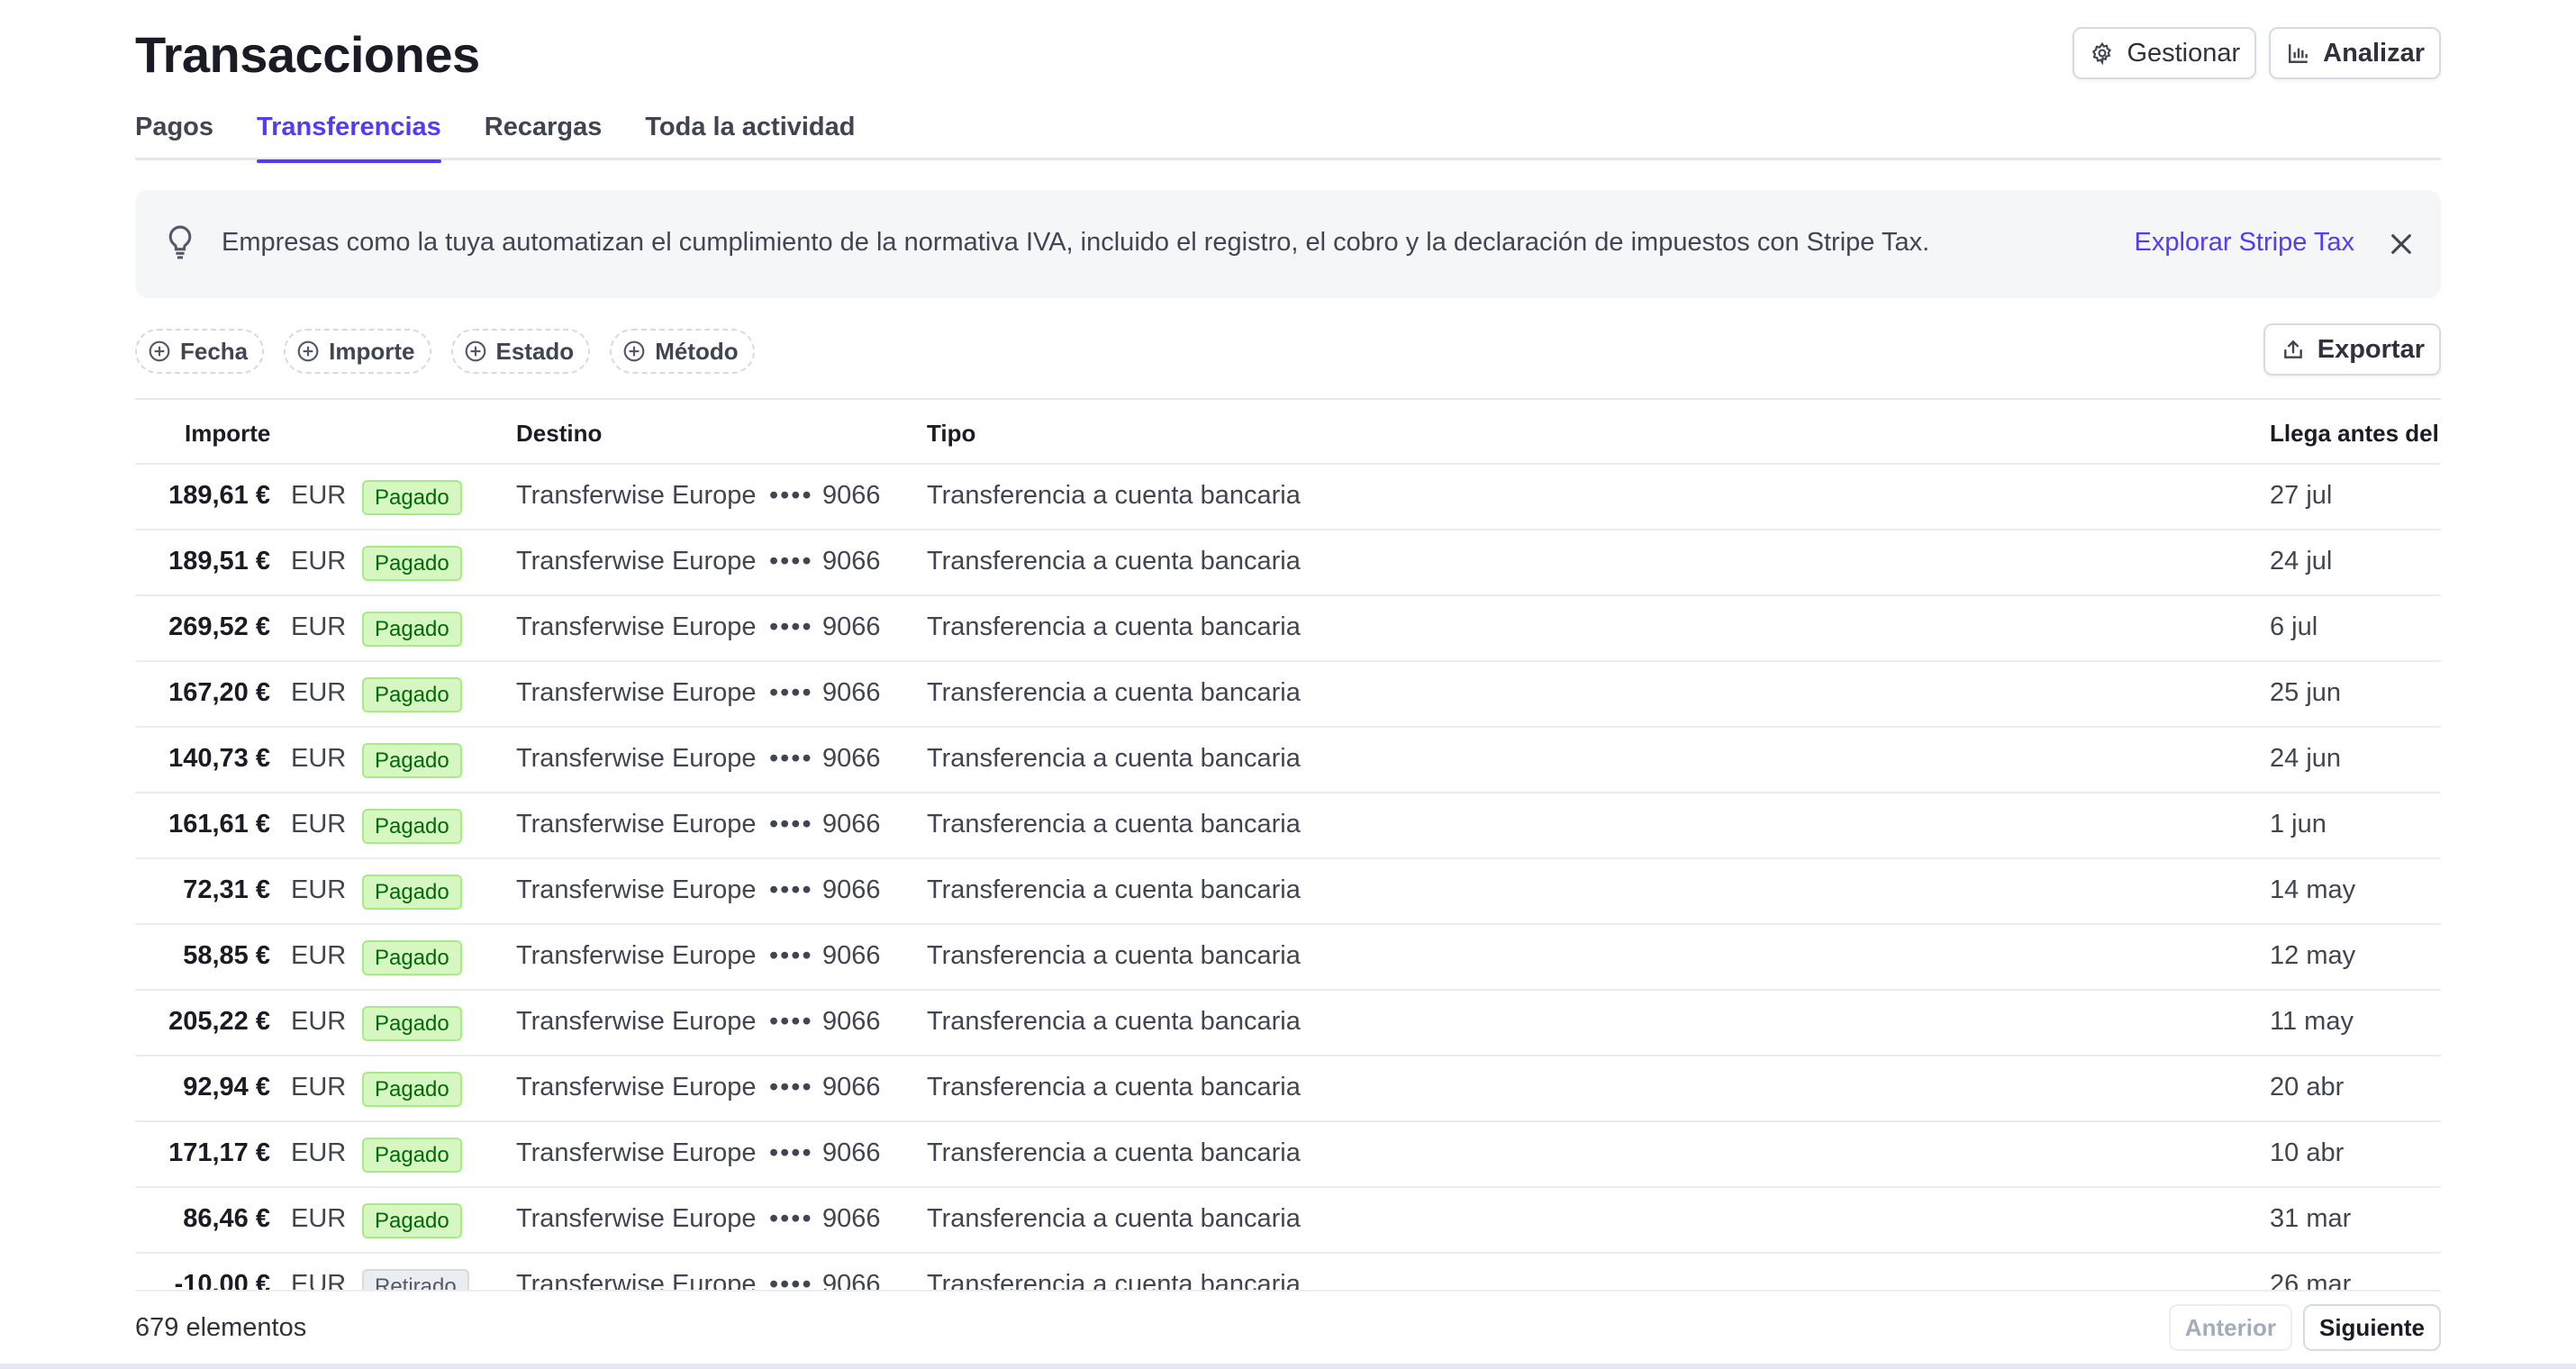  I want to click on column-header-amount: Importe, so click(227, 434).